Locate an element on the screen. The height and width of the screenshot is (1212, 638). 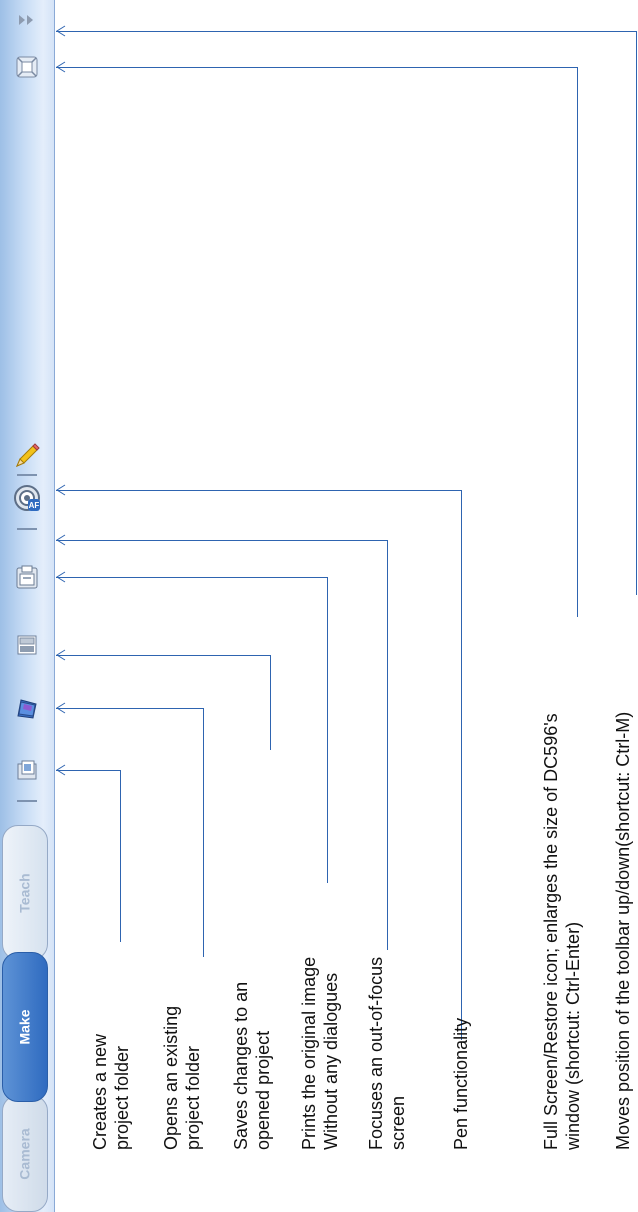
open-project-button is located at coordinates (27, 708).